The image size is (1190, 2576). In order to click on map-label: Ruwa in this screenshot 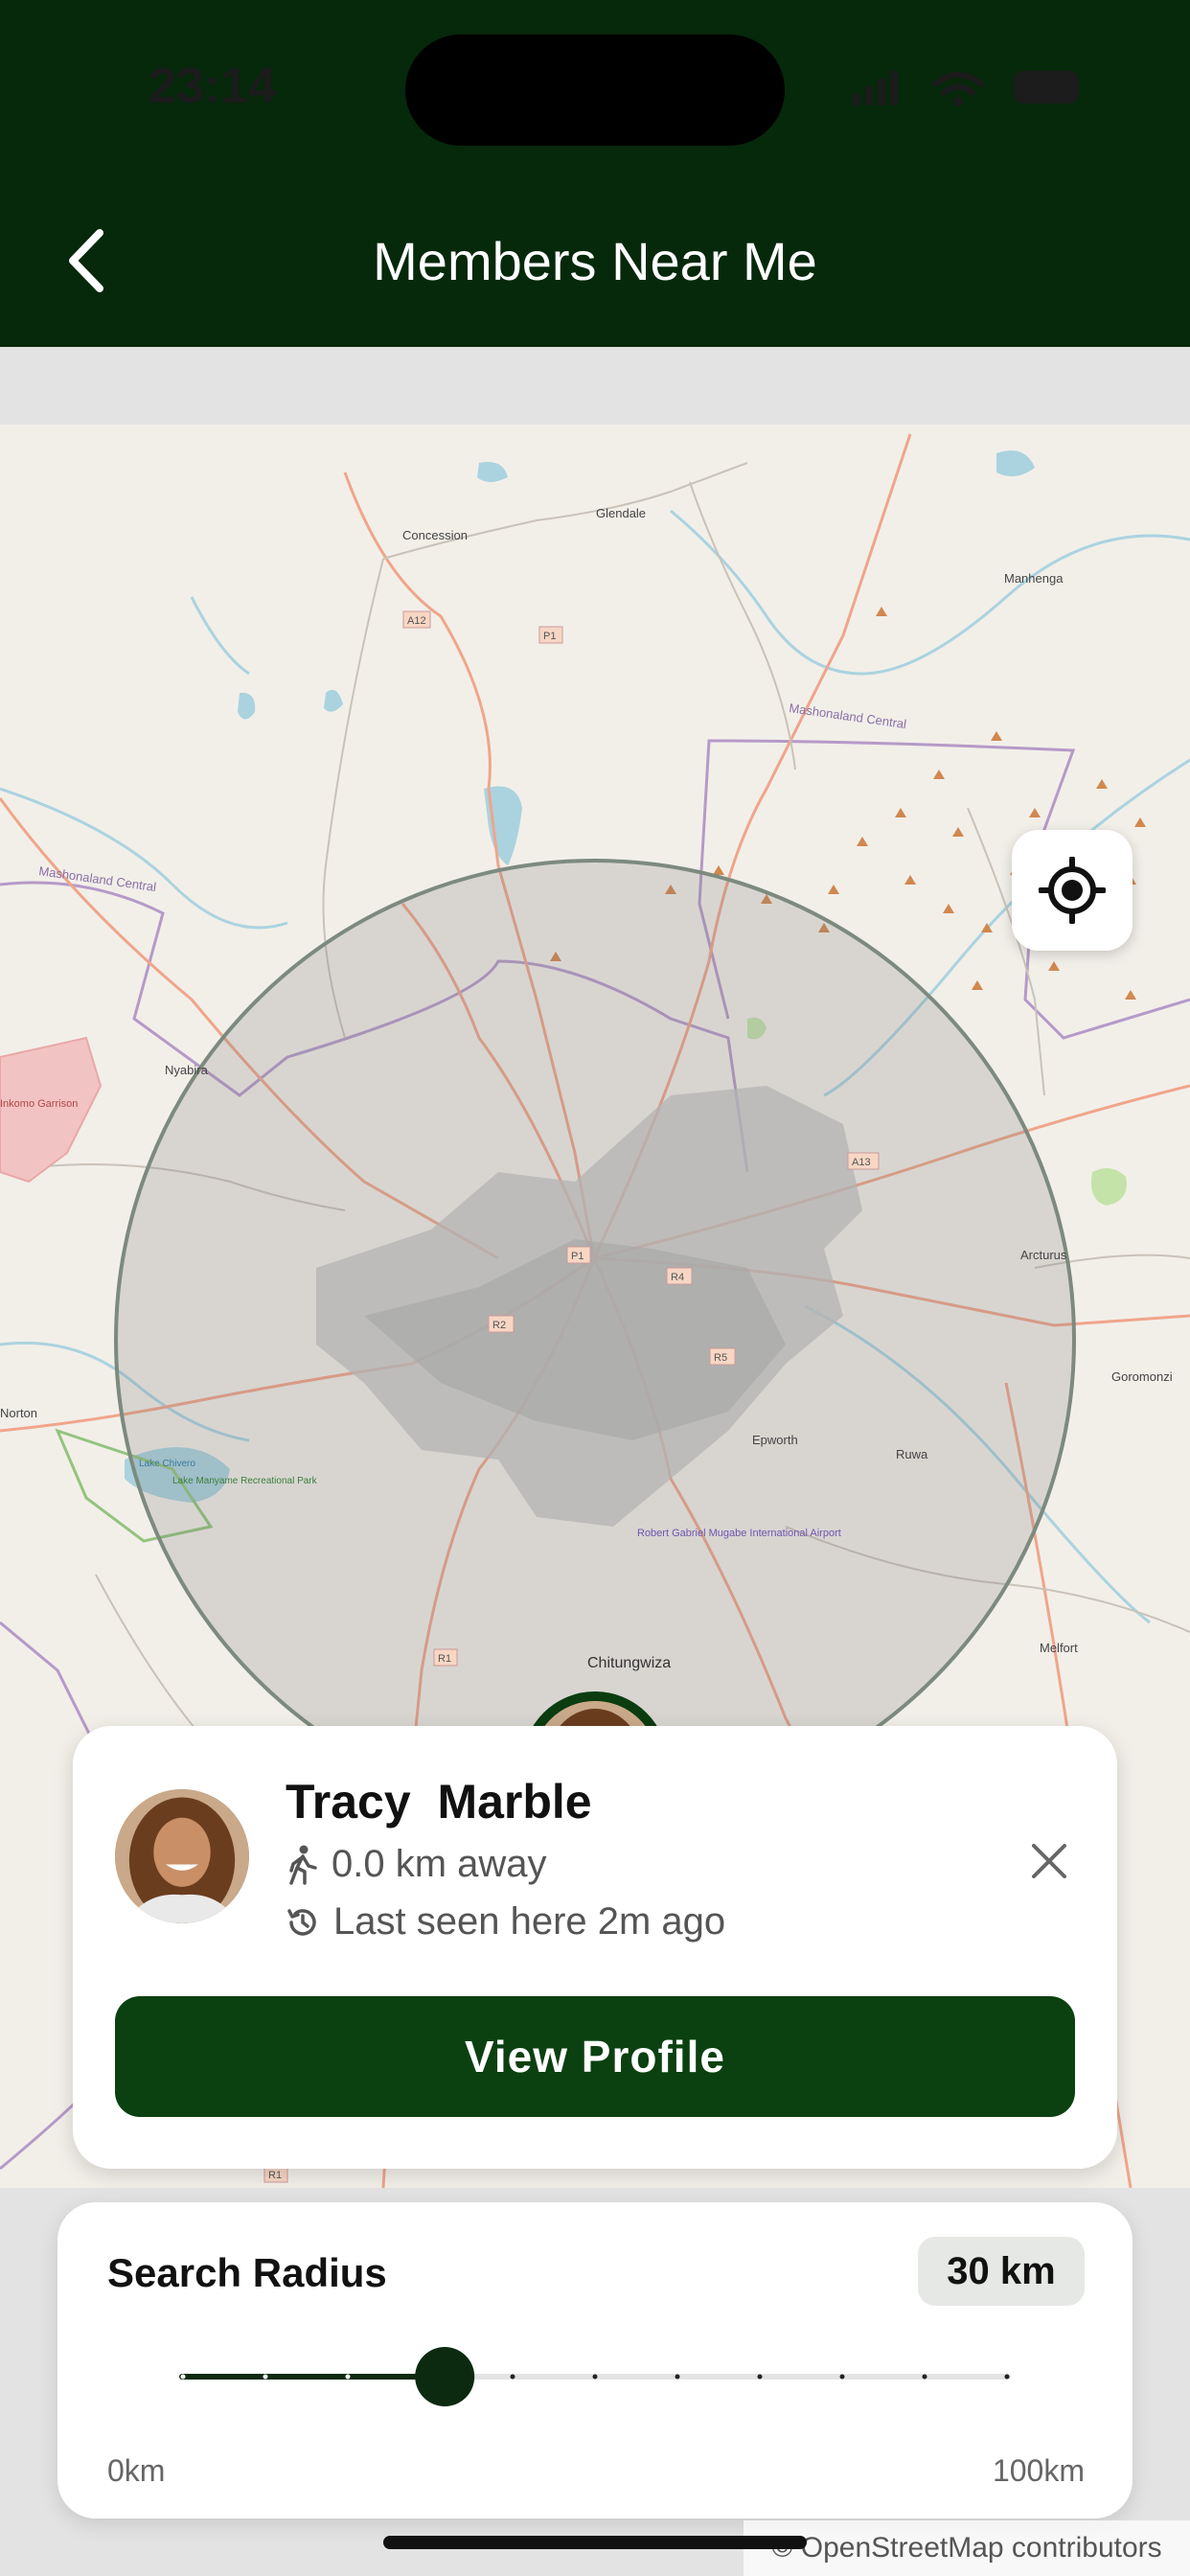, I will do `click(912, 1454)`.